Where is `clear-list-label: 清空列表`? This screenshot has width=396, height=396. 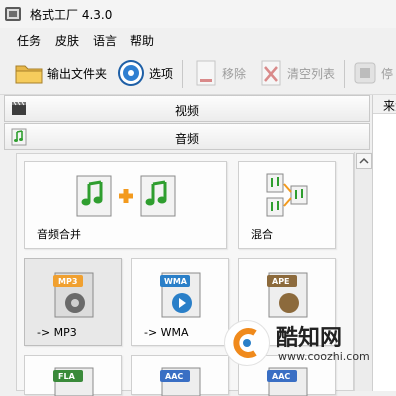
clear-list-label: 清空列表 is located at coordinates (311, 73).